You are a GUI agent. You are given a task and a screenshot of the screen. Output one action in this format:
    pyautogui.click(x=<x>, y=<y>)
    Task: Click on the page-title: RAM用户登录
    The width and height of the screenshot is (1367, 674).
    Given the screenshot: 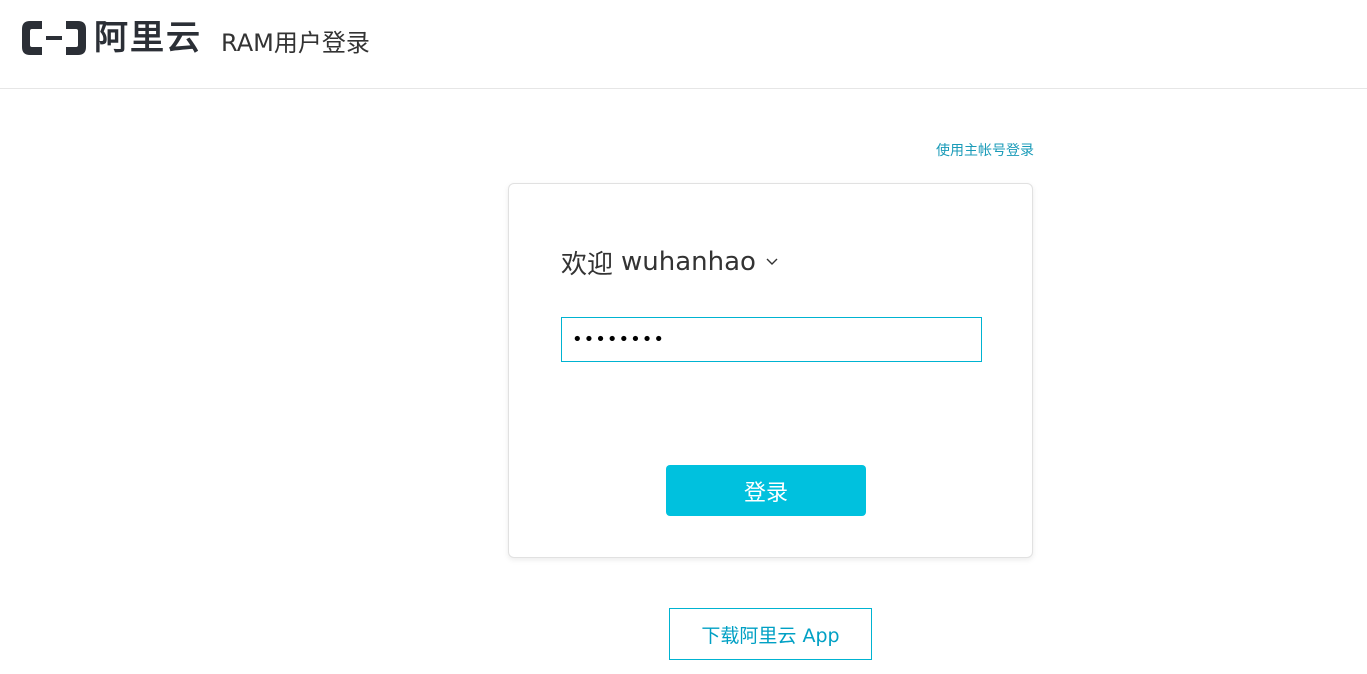 What is the action you would take?
    pyautogui.click(x=295, y=43)
    